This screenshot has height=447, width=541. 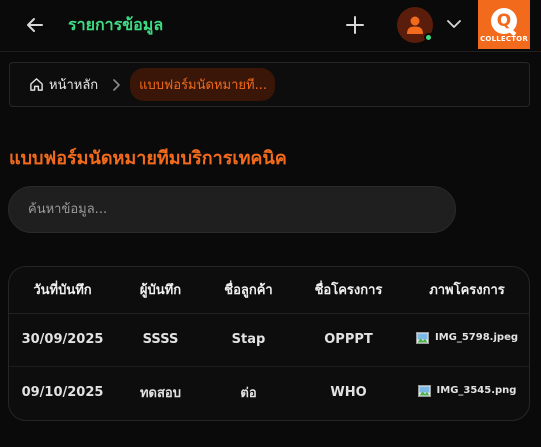 What do you see at coordinates (160, 340) in the screenshot?
I see `cell-recorder: SSSS` at bounding box center [160, 340].